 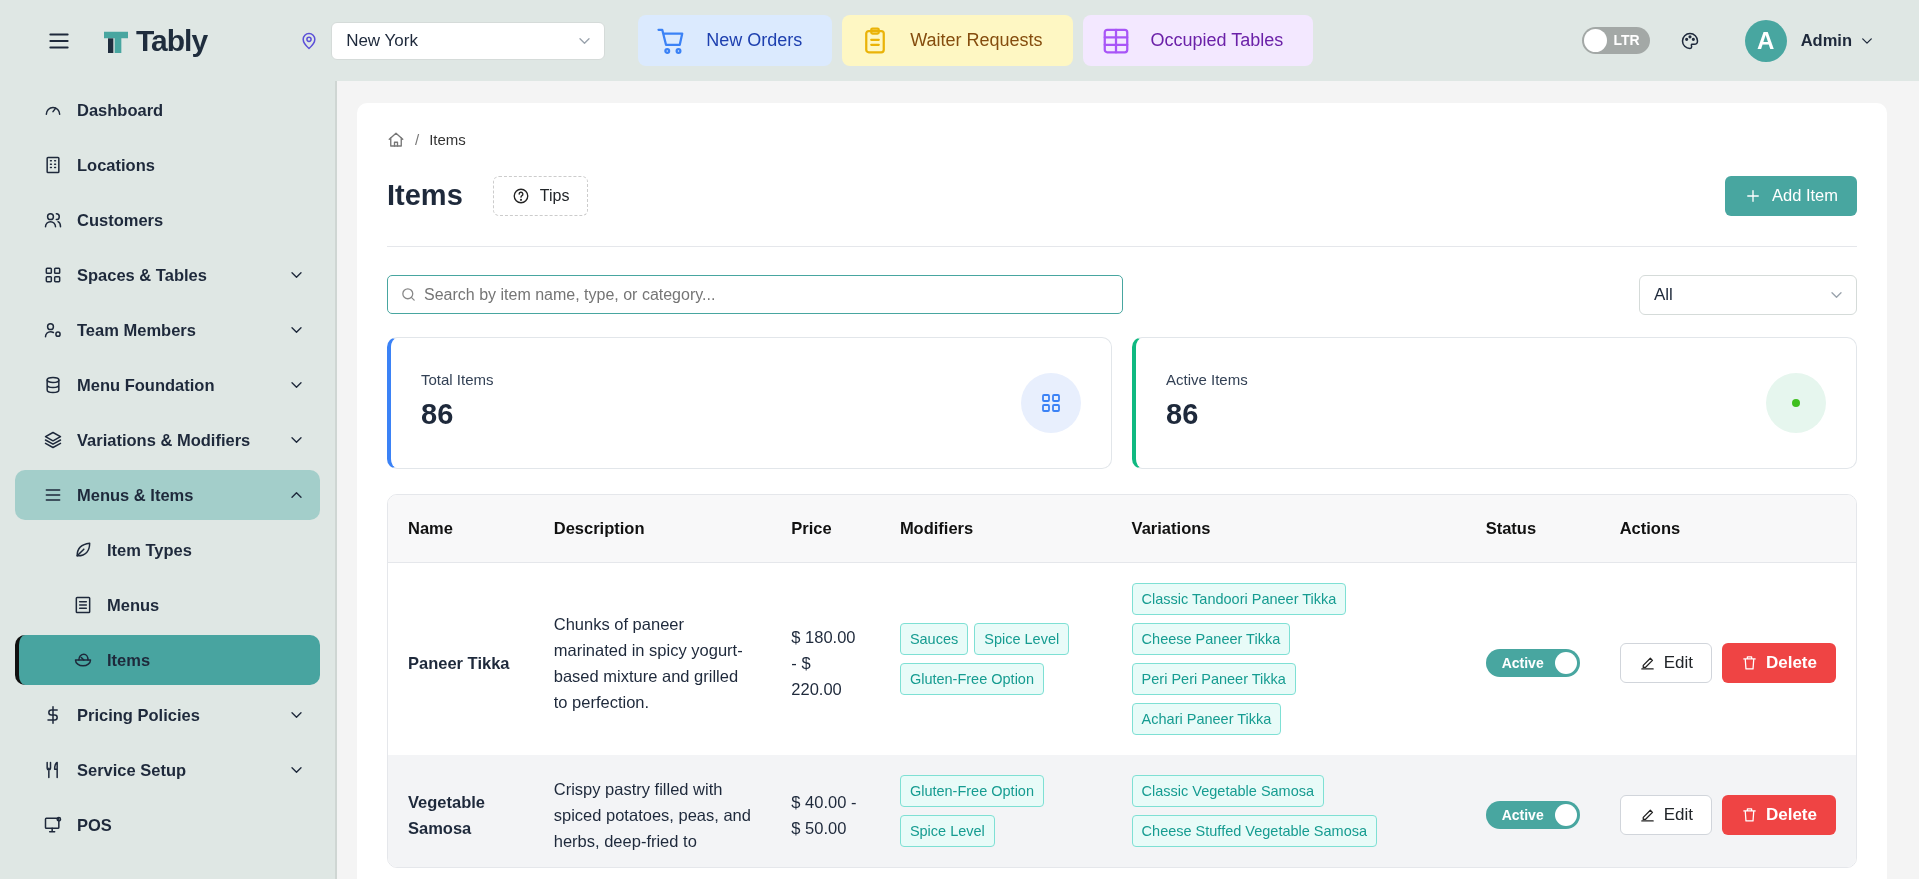 I want to click on help-icon, so click(x=520, y=195).